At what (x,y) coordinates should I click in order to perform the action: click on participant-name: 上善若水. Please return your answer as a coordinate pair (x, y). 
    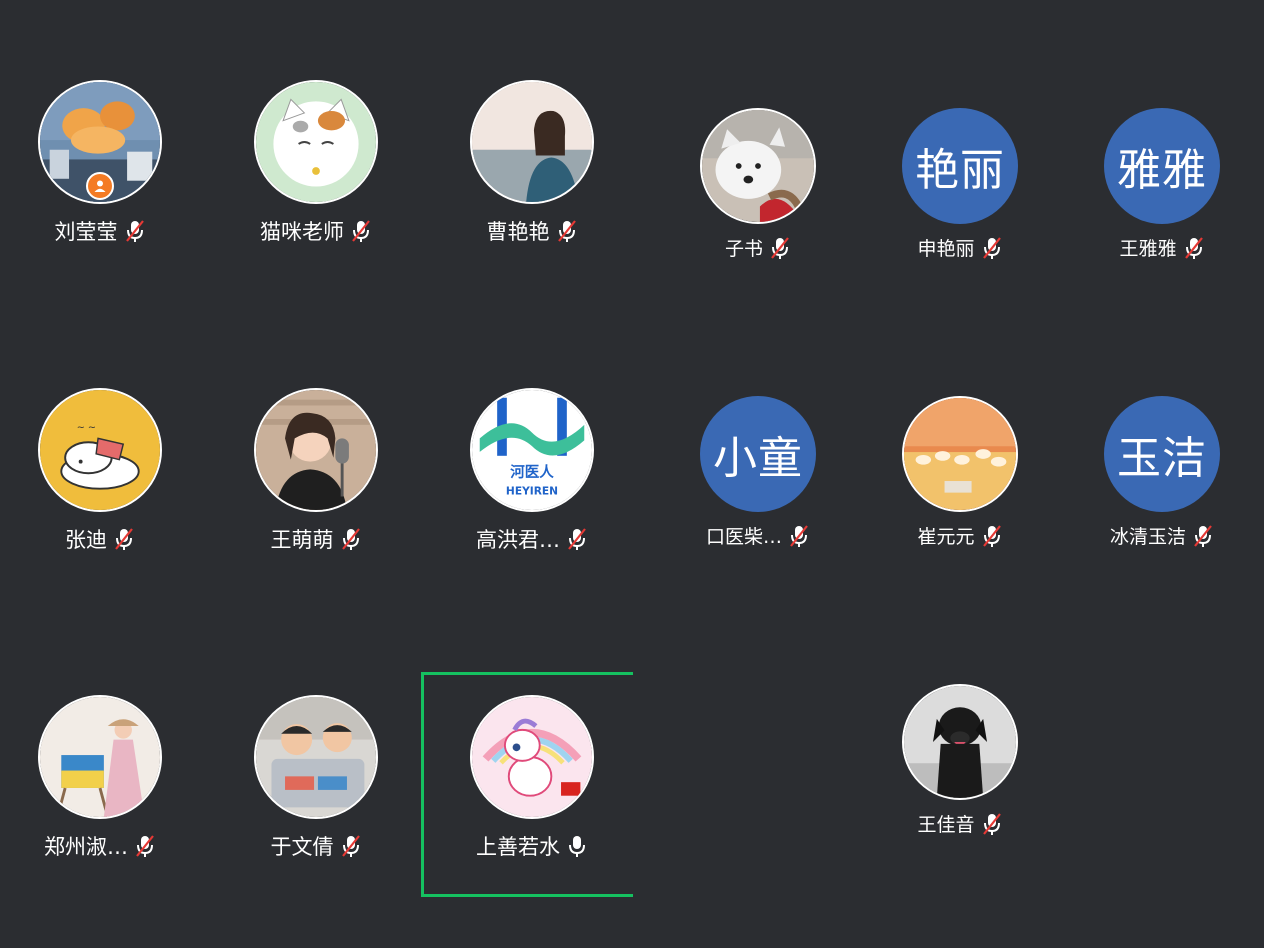
    Looking at the image, I should click on (518, 847).